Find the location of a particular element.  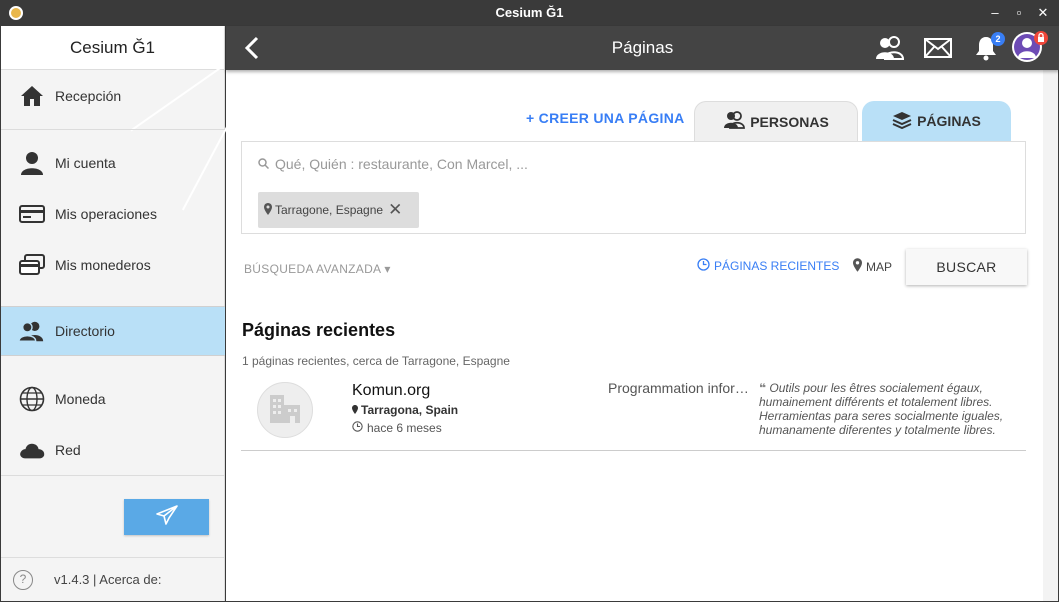

window-title: Cesium Ğ1 is located at coordinates (529, 12).